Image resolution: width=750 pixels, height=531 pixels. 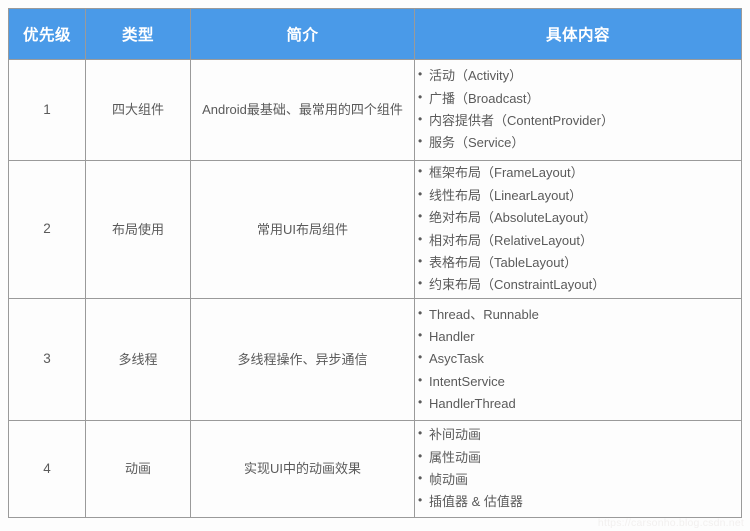 I want to click on list-item: 相对布局（RelativeLayout）, so click(x=579, y=240).